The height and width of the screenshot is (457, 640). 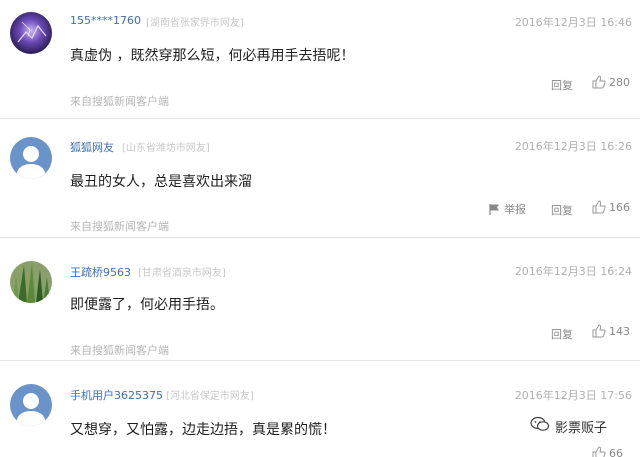 I want to click on watermark: 影票贩子, so click(x=569, y=426).